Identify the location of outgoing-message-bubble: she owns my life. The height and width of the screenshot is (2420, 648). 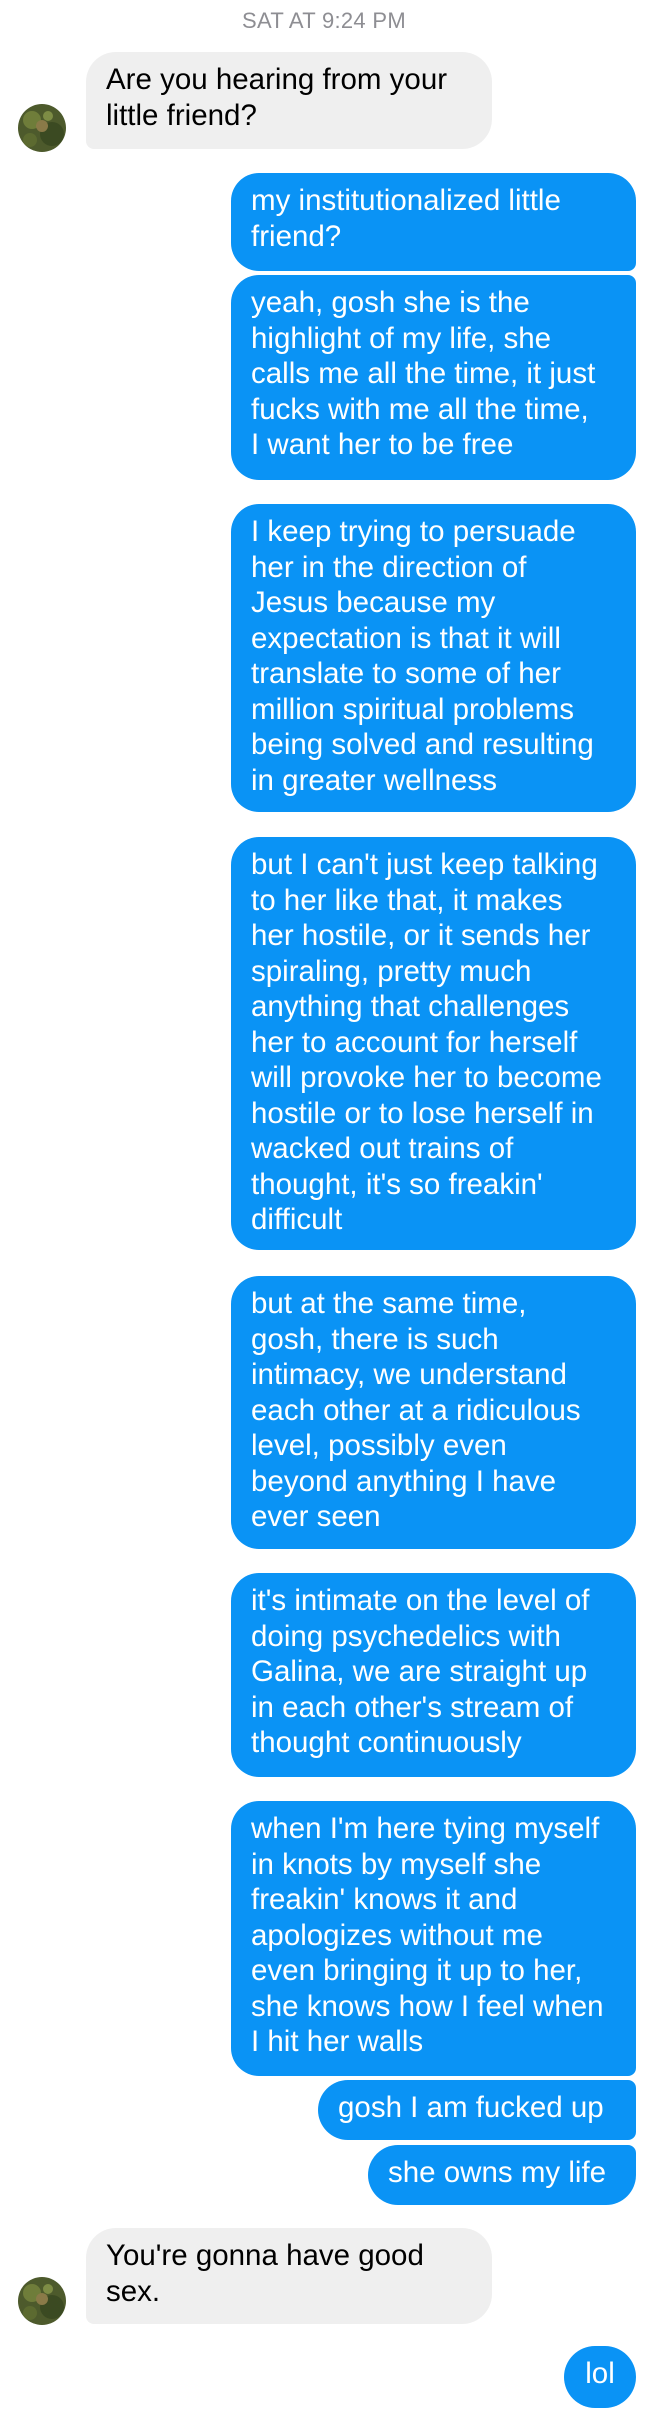
(502, 2175).